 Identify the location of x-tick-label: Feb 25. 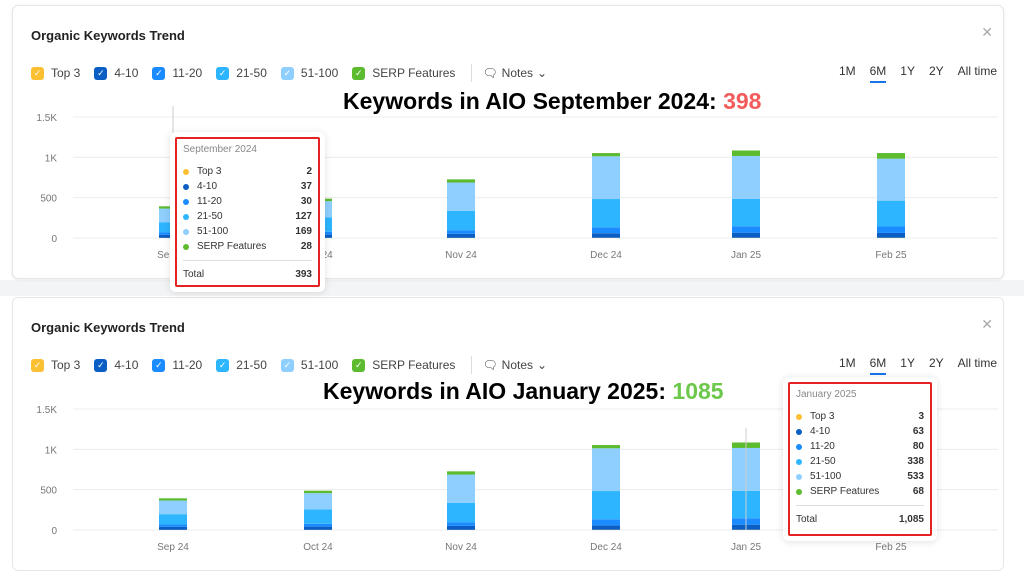
(891, 547).